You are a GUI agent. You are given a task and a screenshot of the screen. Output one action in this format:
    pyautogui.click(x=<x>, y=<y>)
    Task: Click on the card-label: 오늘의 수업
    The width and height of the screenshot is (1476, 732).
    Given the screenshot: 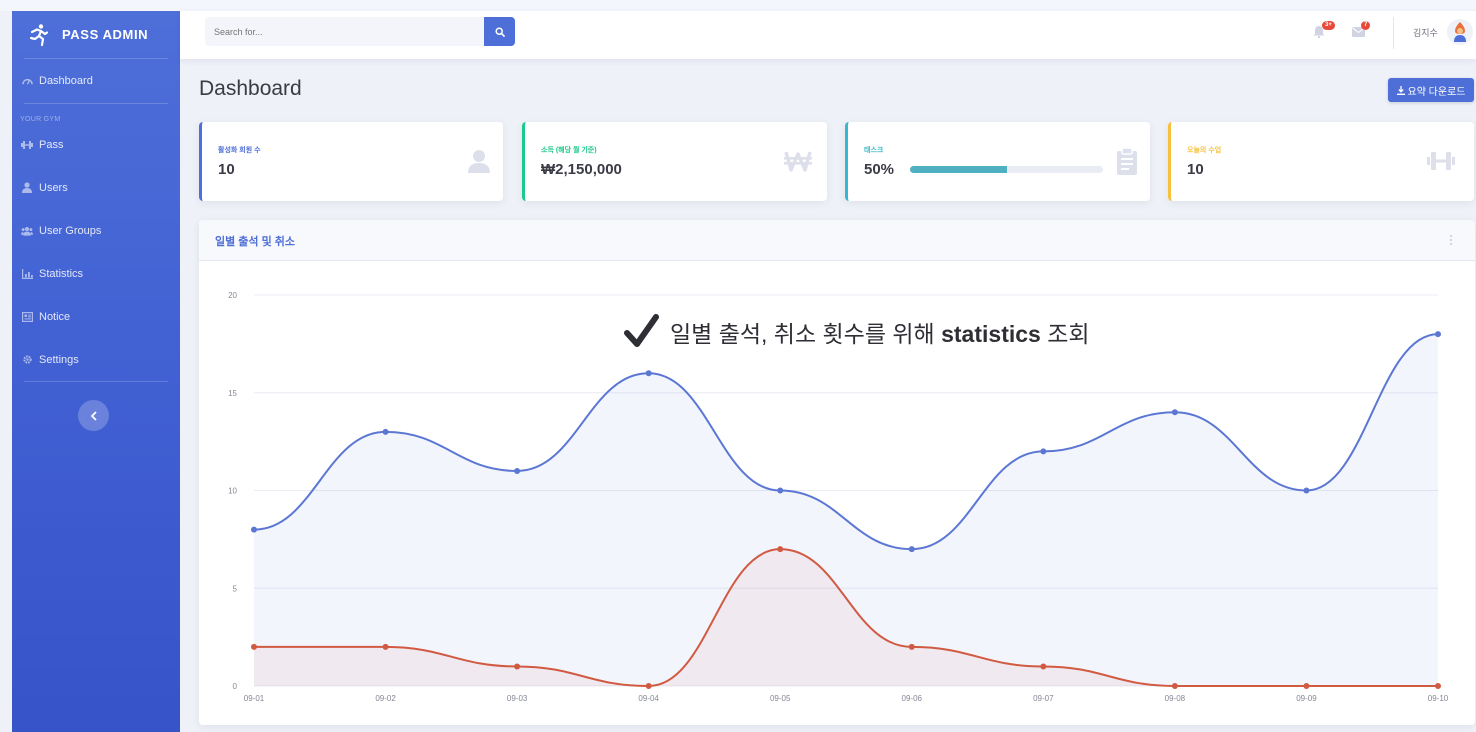 What is the action you would take?
    pyautogui.click(x=1204, y=150)
    